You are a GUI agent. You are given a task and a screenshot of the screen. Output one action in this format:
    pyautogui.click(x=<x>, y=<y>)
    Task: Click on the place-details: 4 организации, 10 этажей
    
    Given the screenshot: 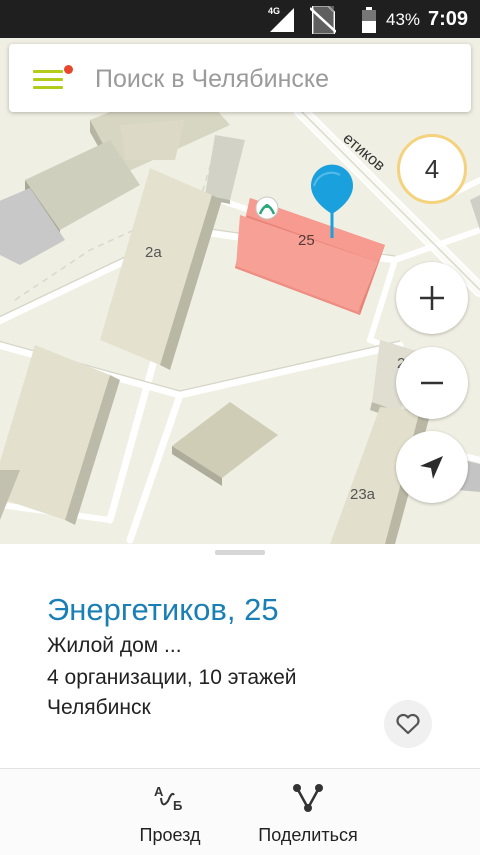 What is the action you would take?
    pyautogui.click(x=172, y=677)
    